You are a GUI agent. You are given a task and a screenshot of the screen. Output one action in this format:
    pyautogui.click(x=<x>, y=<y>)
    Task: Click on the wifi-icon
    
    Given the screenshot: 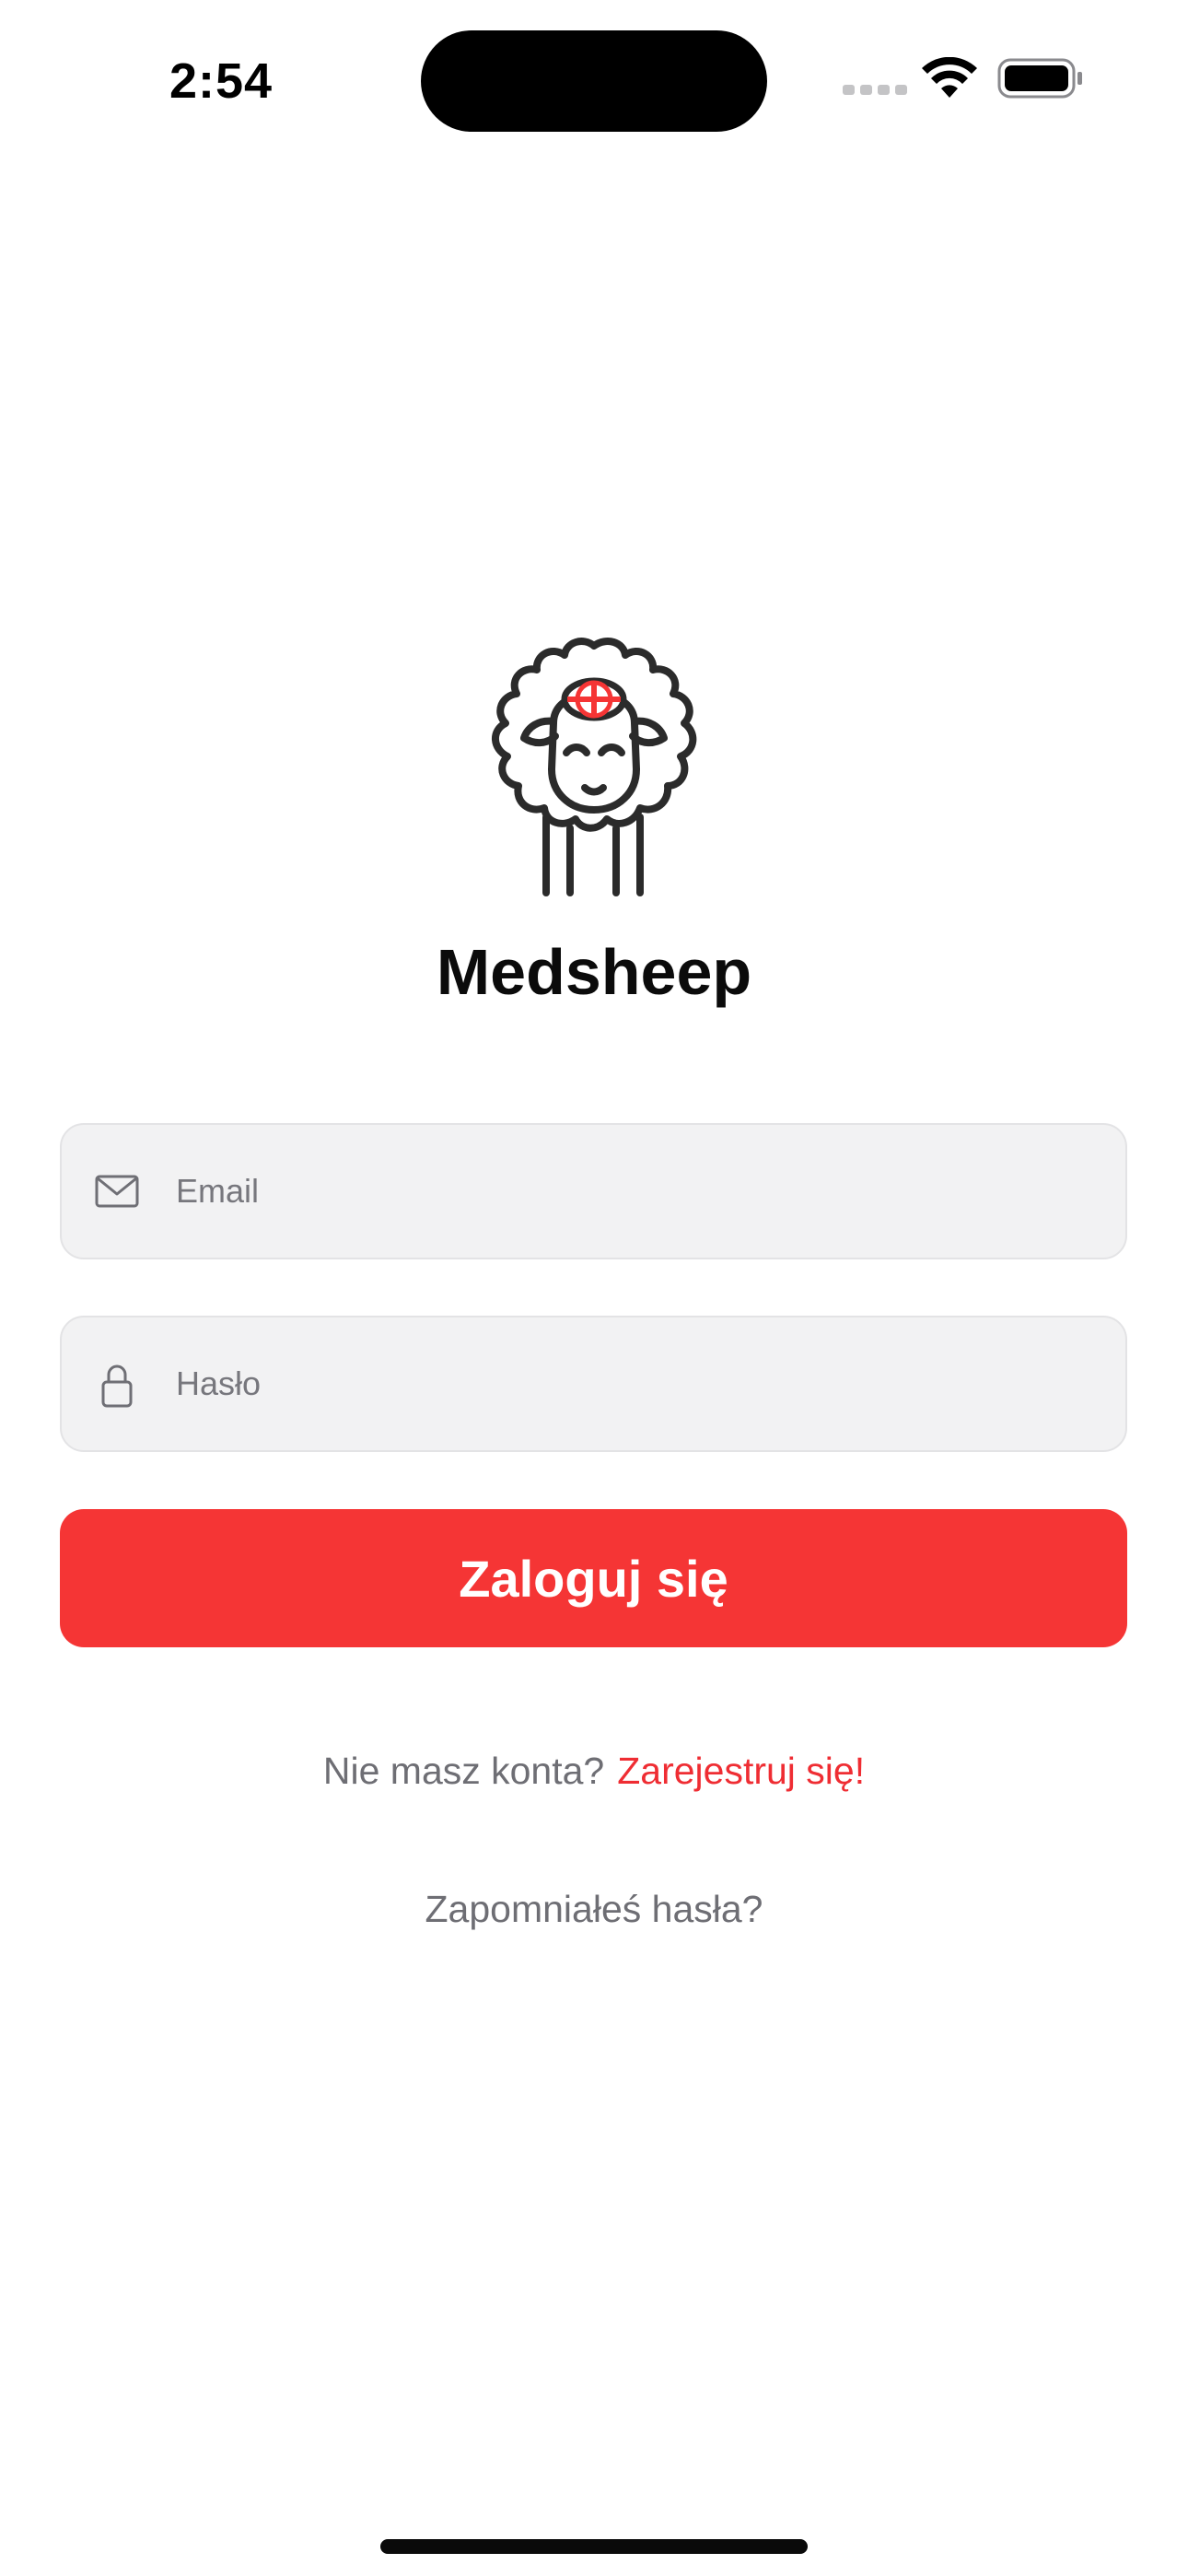 What is the action you would take?
    pyautogui.click(x=949, y=77)
    